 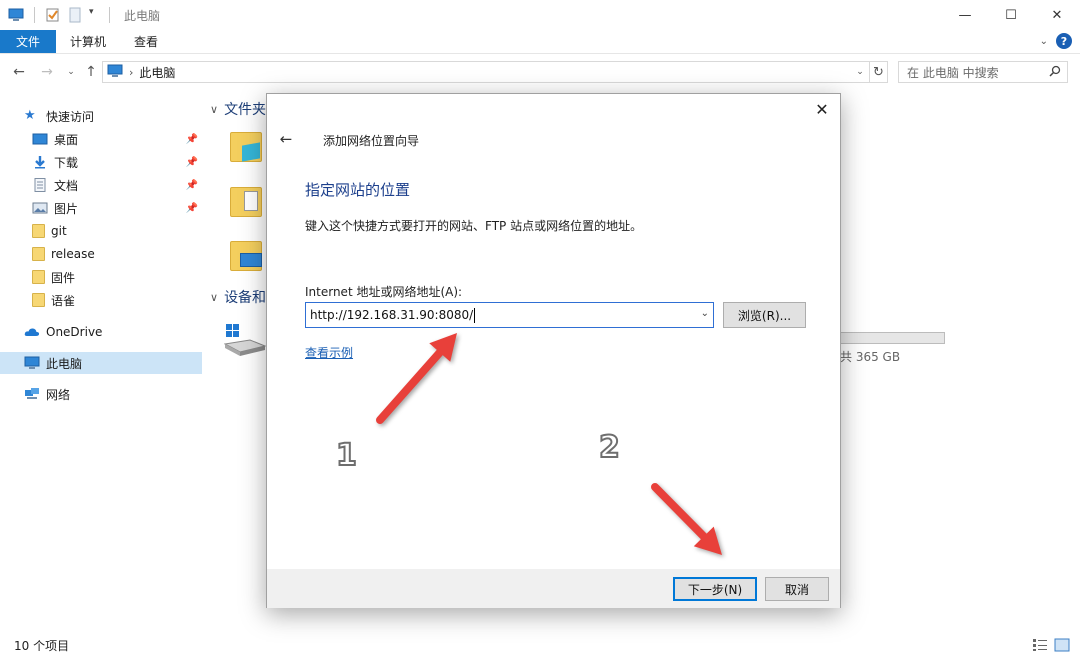 What do you see at coordinates (66, 185) in the screenshot?
I see `sidebar-item-label: 文档` at bounding box center [66, 185].